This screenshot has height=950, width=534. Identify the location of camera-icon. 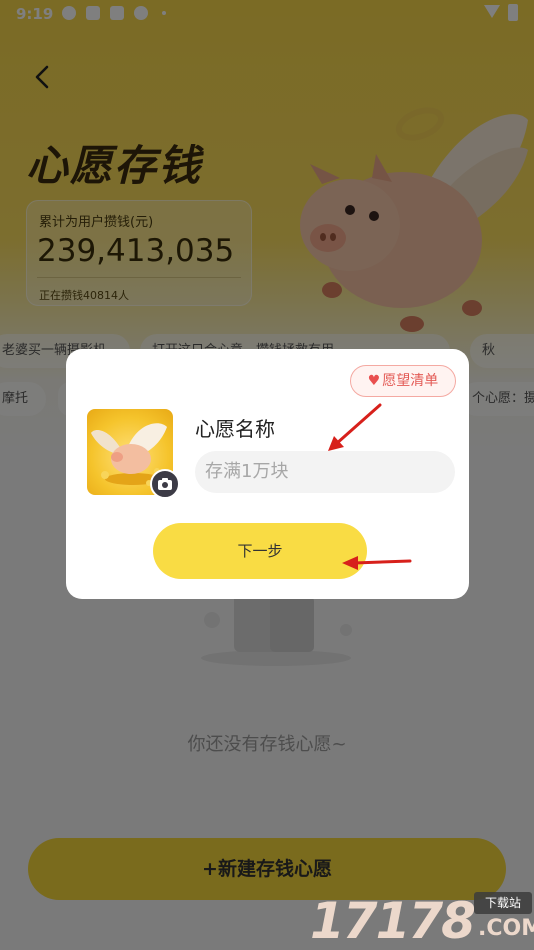
(165, 484).